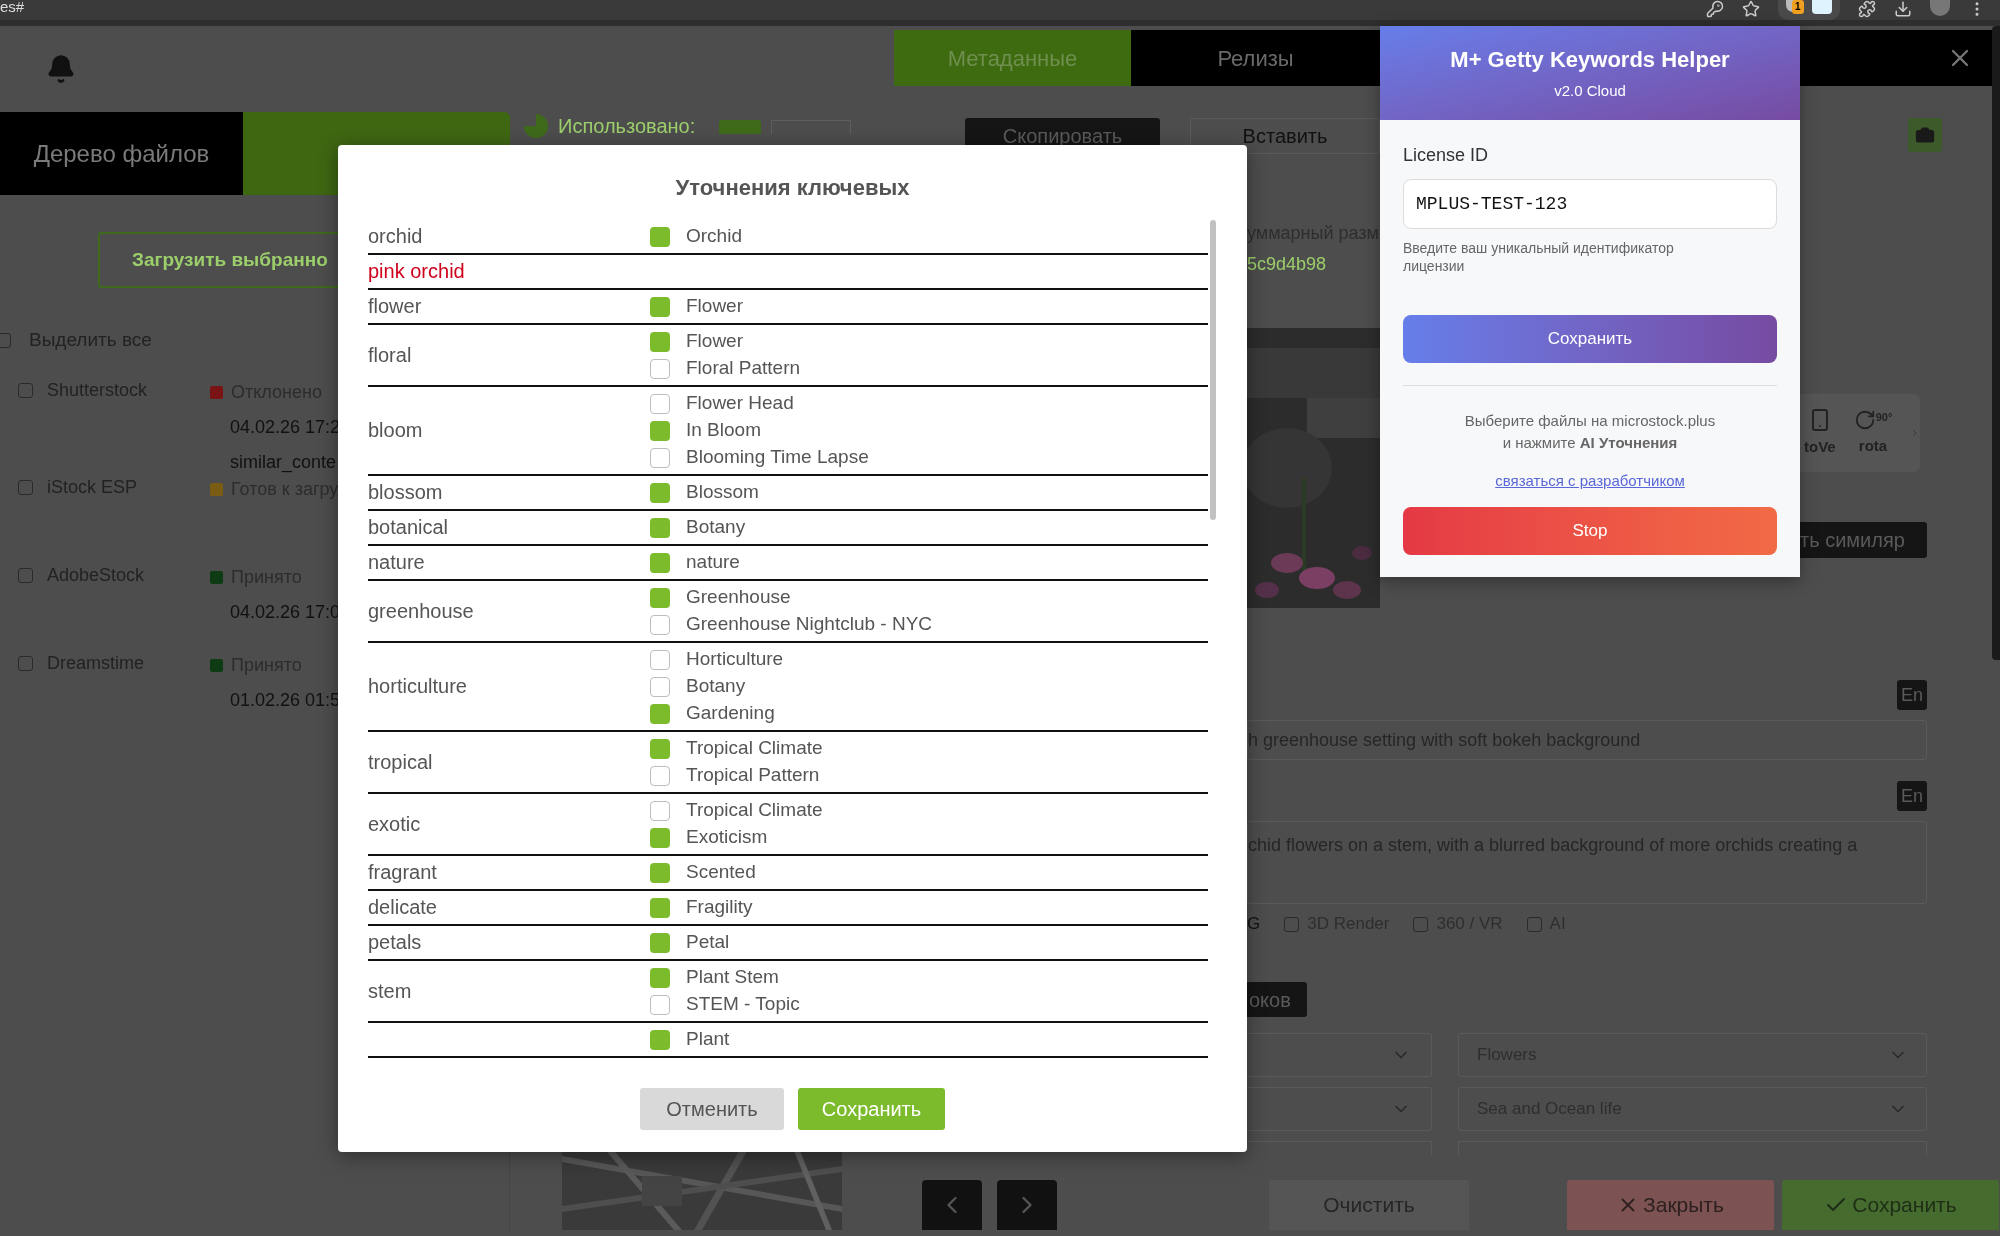 This screenshot has height=1236, width=2000. Describe the element at coordinates (1863, 540) in the screenshot. I see `similar-button: ть симиляр` at that location.